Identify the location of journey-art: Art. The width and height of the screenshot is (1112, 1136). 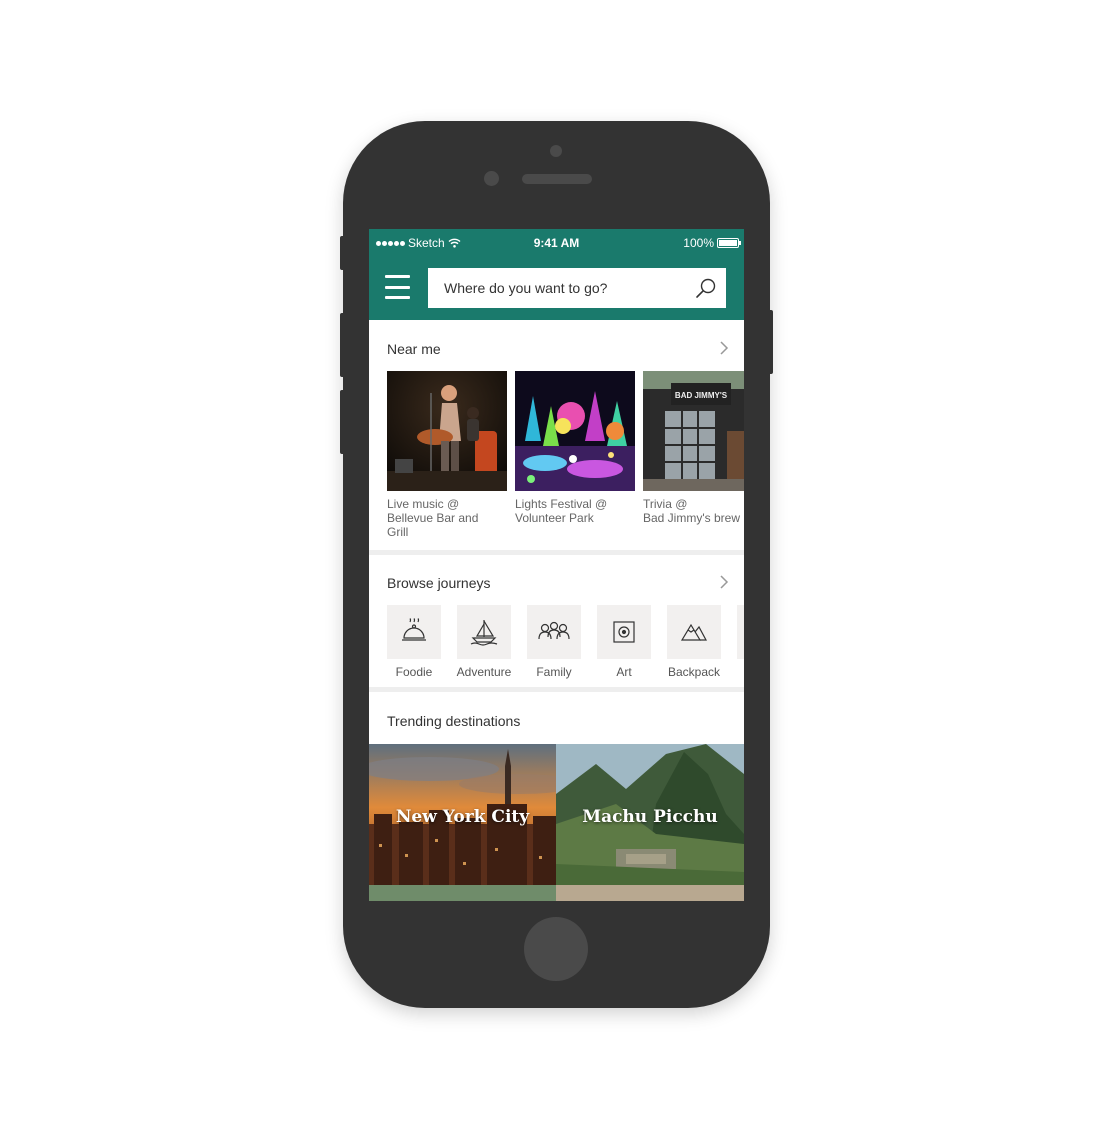
(624, 642).